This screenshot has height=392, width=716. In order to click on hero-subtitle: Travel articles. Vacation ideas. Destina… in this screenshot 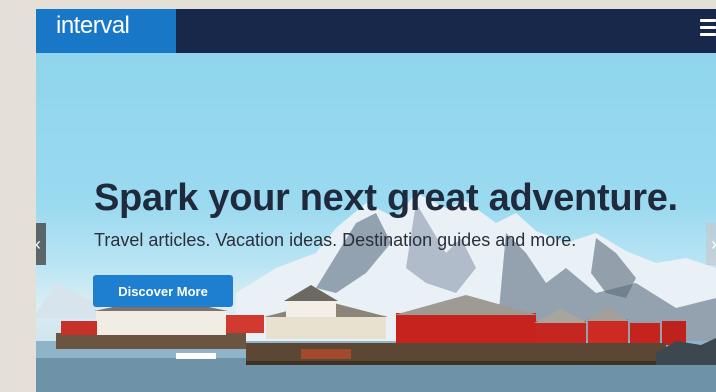, I will do `click(335, 240)`.